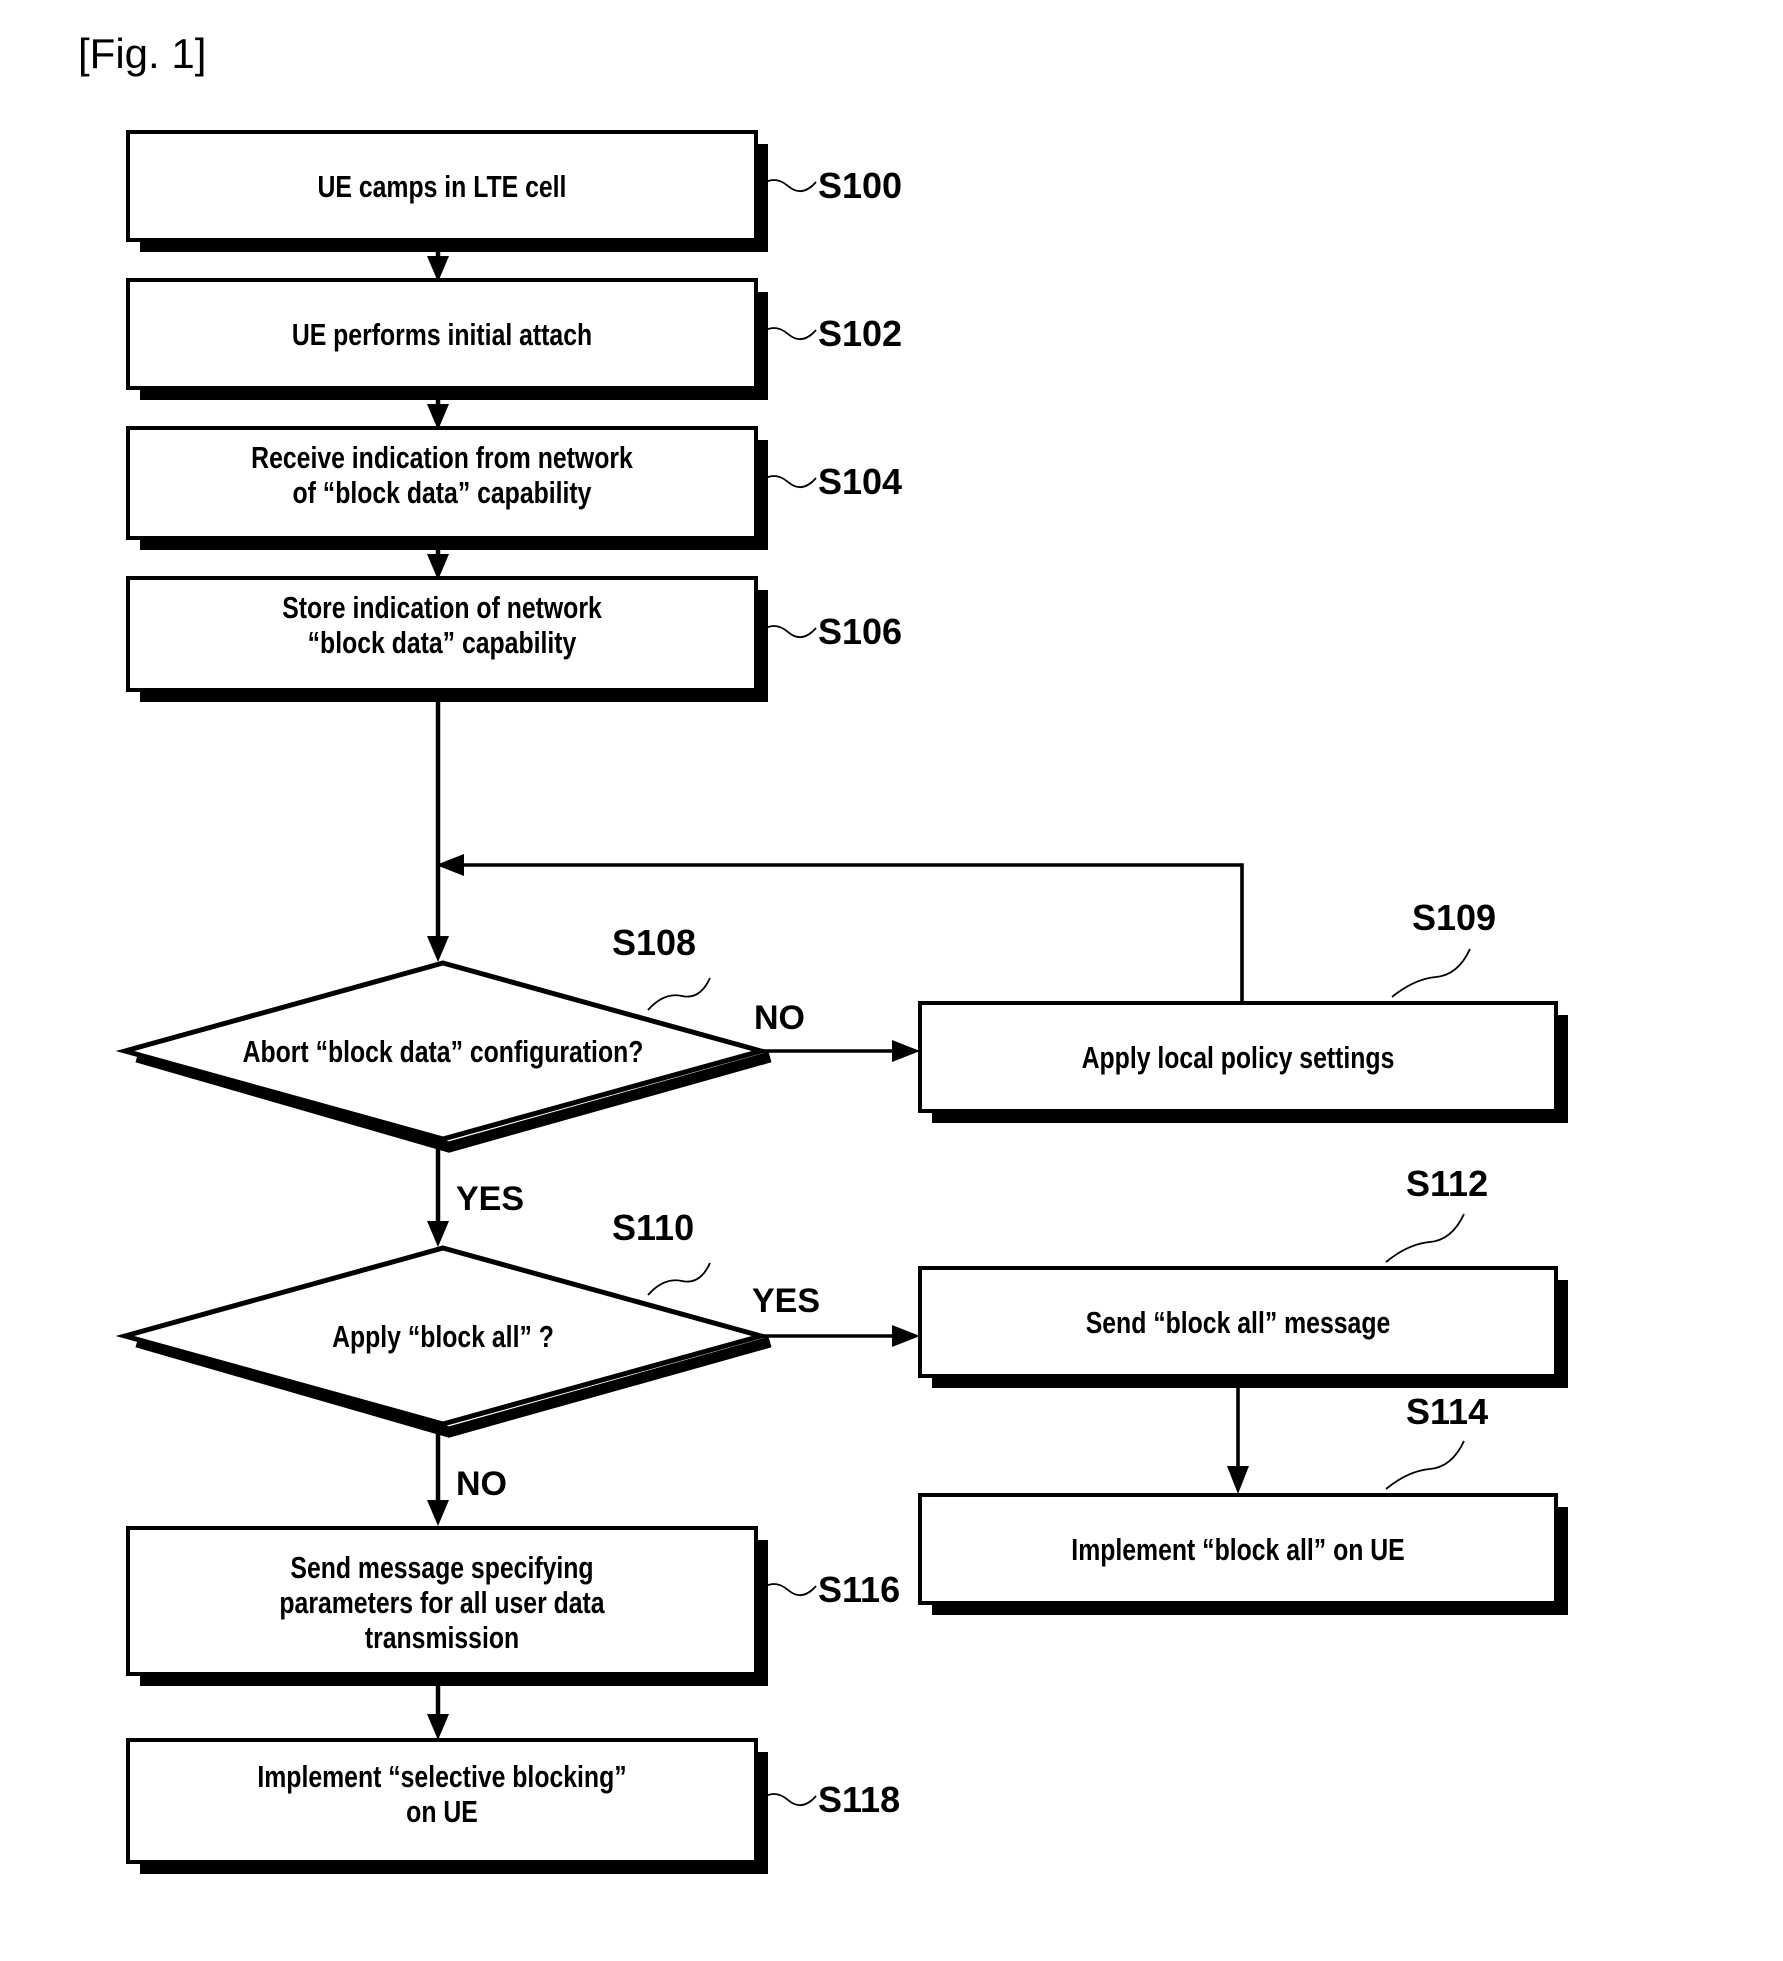 The width and height of the screenshot is (1783, 1961). I want to click on leader-S109, so click(1431, 973).